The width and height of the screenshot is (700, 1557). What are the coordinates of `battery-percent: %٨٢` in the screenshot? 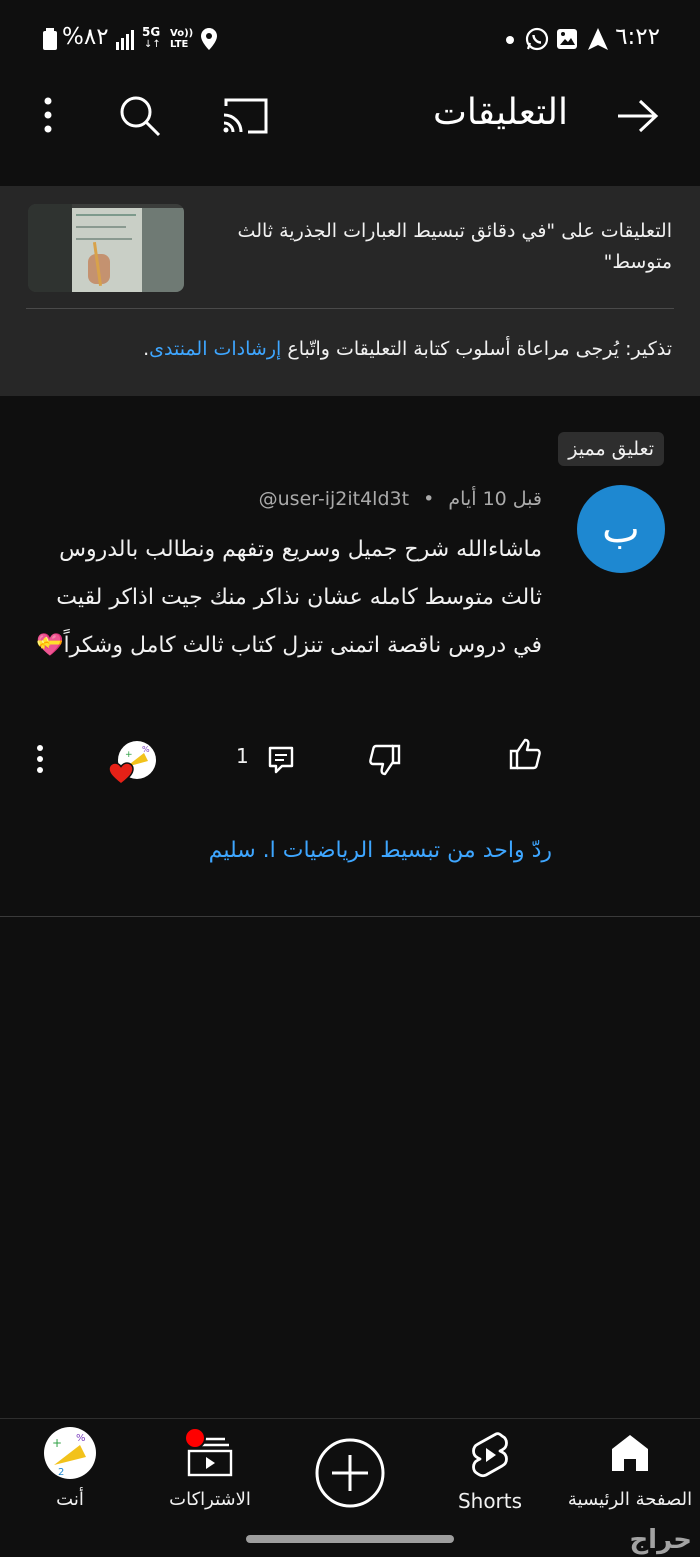 It's located at (85, 37).